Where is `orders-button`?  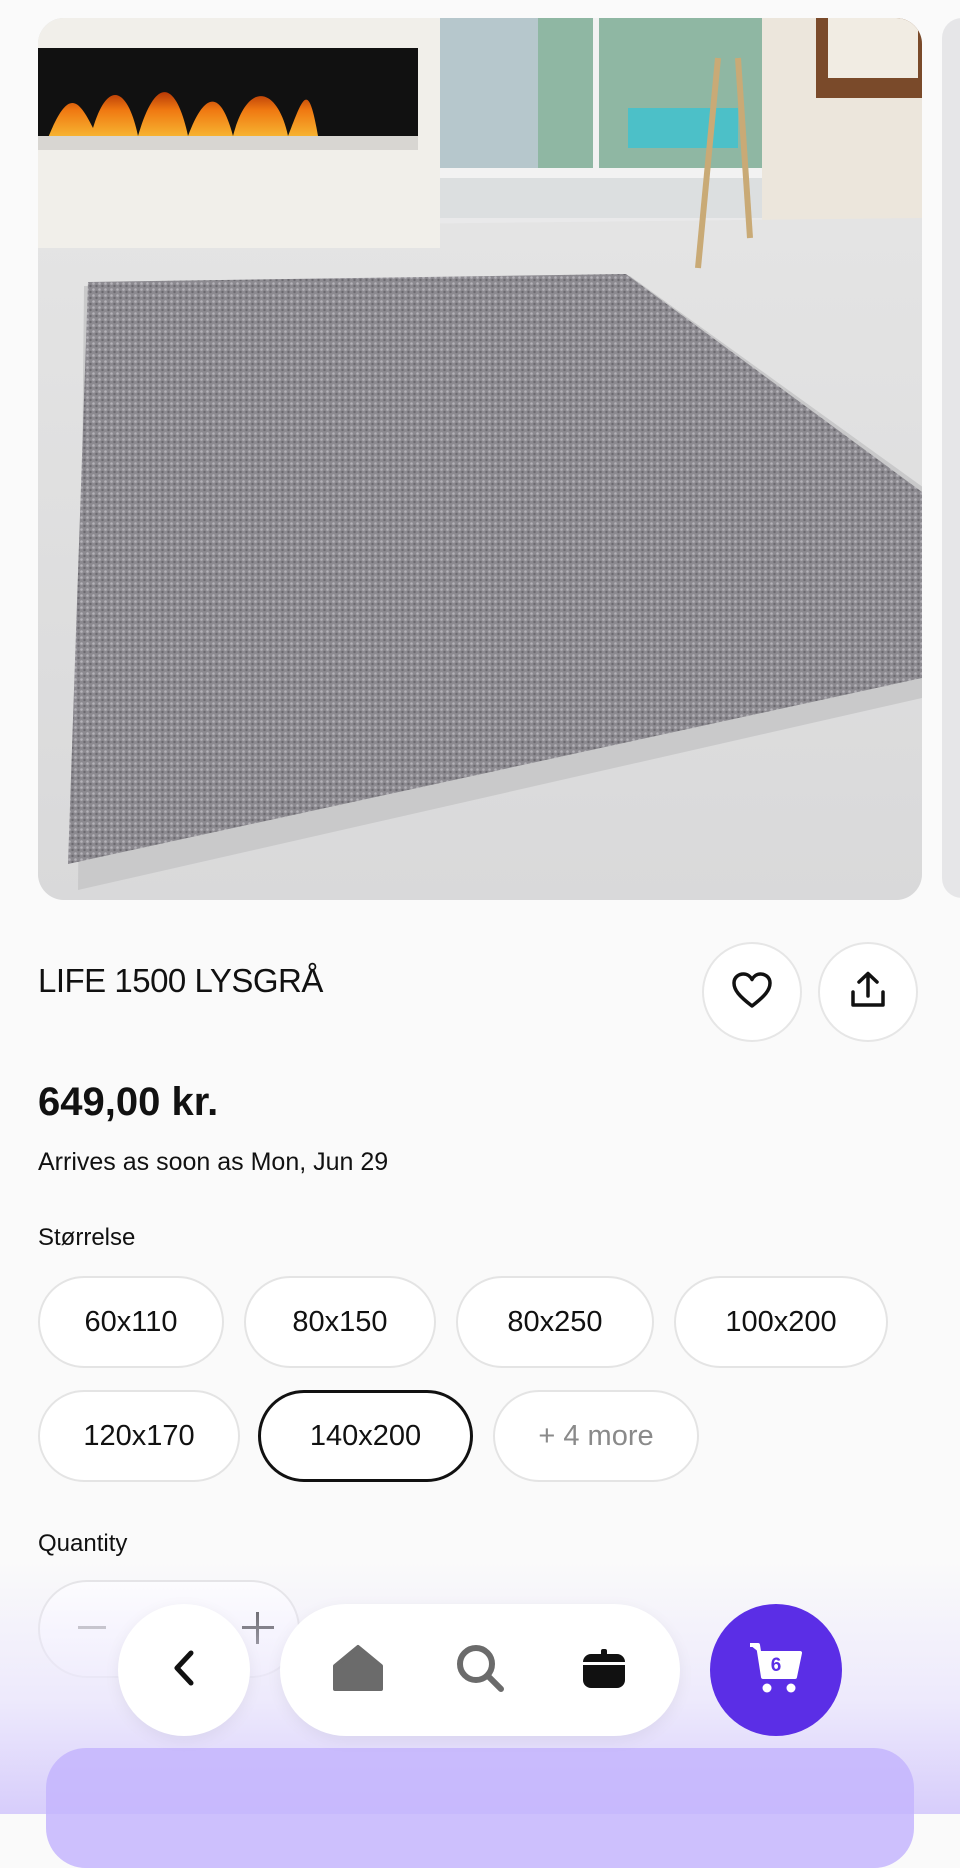
orders-button is located at coordinates (604, 1670).